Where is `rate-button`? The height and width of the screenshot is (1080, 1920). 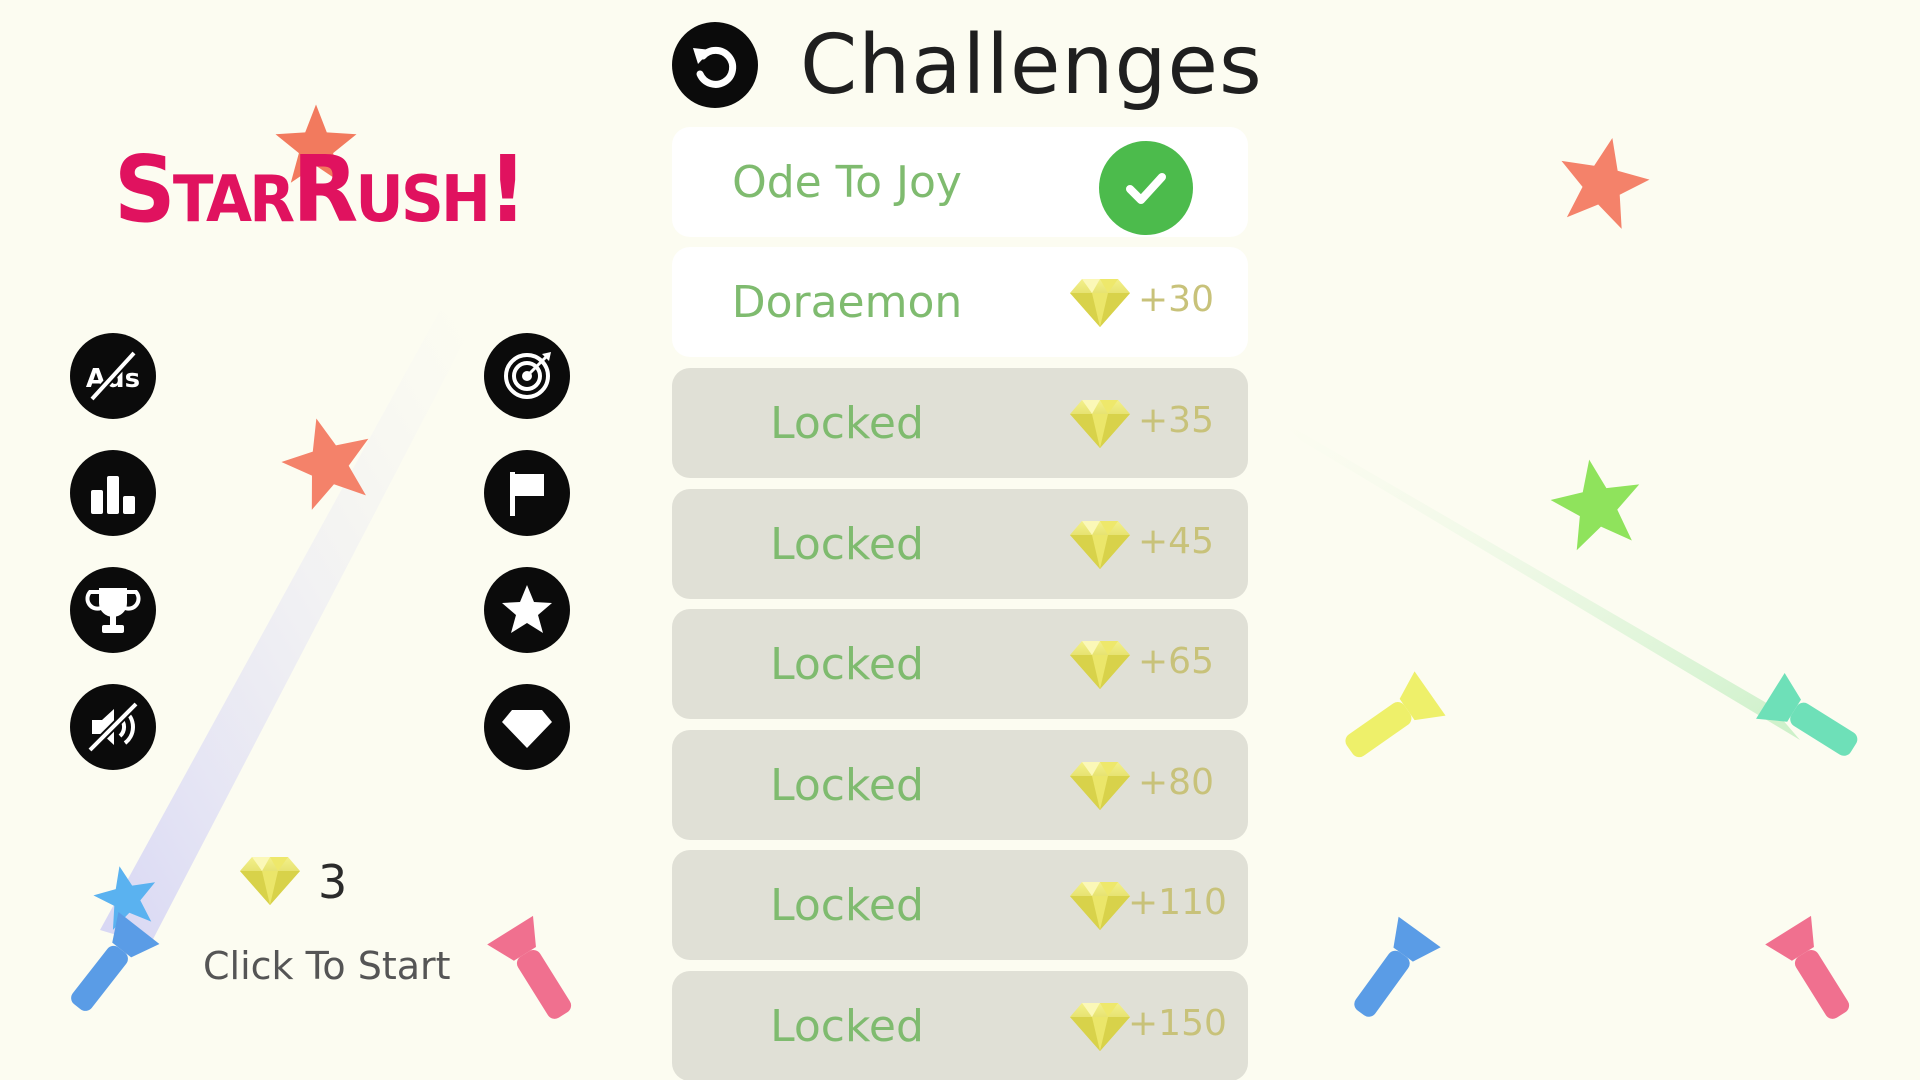
rate-button is located at coordinates (527, 610).